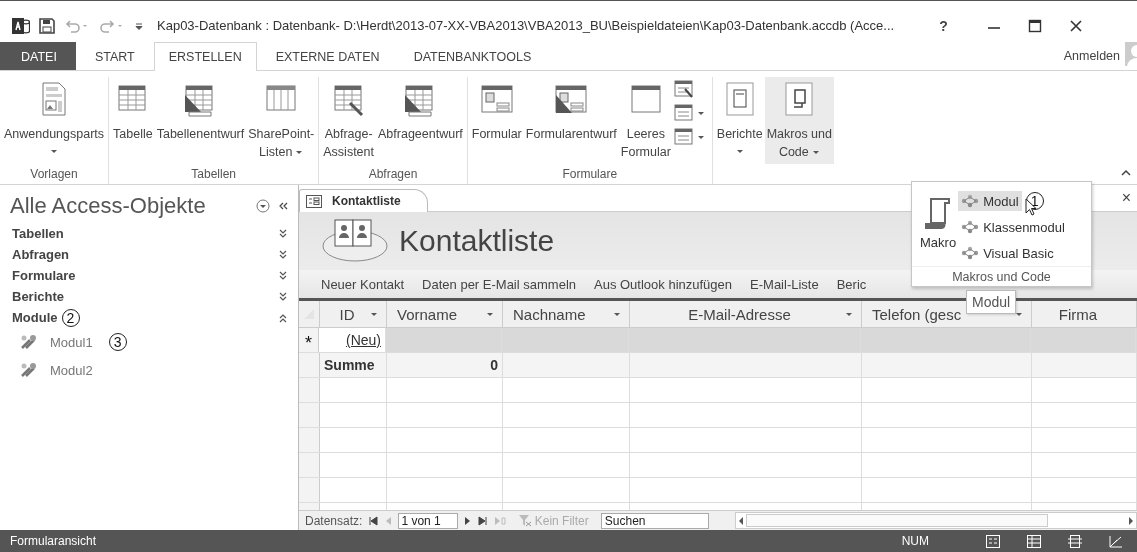 The height and width of the screenshot is (552, 1137). What do you see at coordinates (283, 206) in the screenshot?
I see `collapse-pane-icon` at bounding box center [283, 206].